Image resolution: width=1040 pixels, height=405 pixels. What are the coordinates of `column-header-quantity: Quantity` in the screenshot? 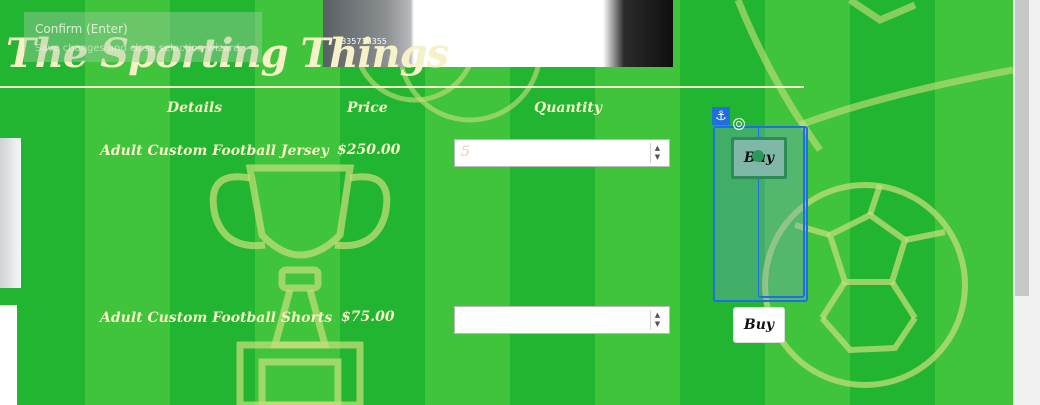 It's located at (568, 108).